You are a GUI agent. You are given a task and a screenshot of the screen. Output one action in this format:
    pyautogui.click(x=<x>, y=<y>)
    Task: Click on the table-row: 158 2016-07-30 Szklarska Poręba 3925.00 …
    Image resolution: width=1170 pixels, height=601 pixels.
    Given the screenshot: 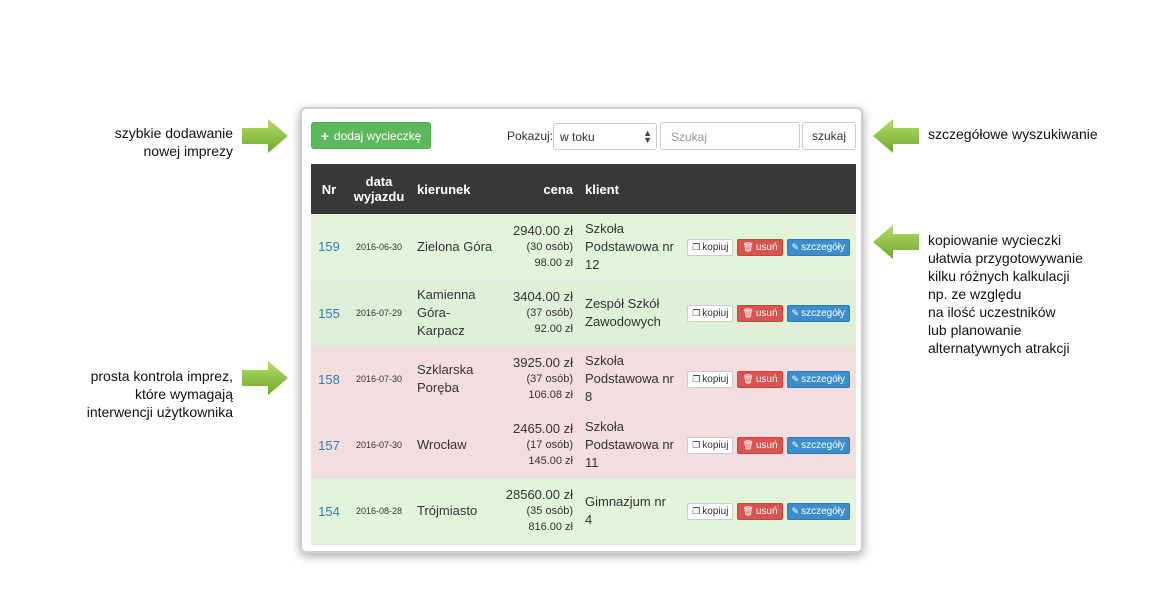 What is the action you would take?
    pyautogui.click(x=583, y=379)
    